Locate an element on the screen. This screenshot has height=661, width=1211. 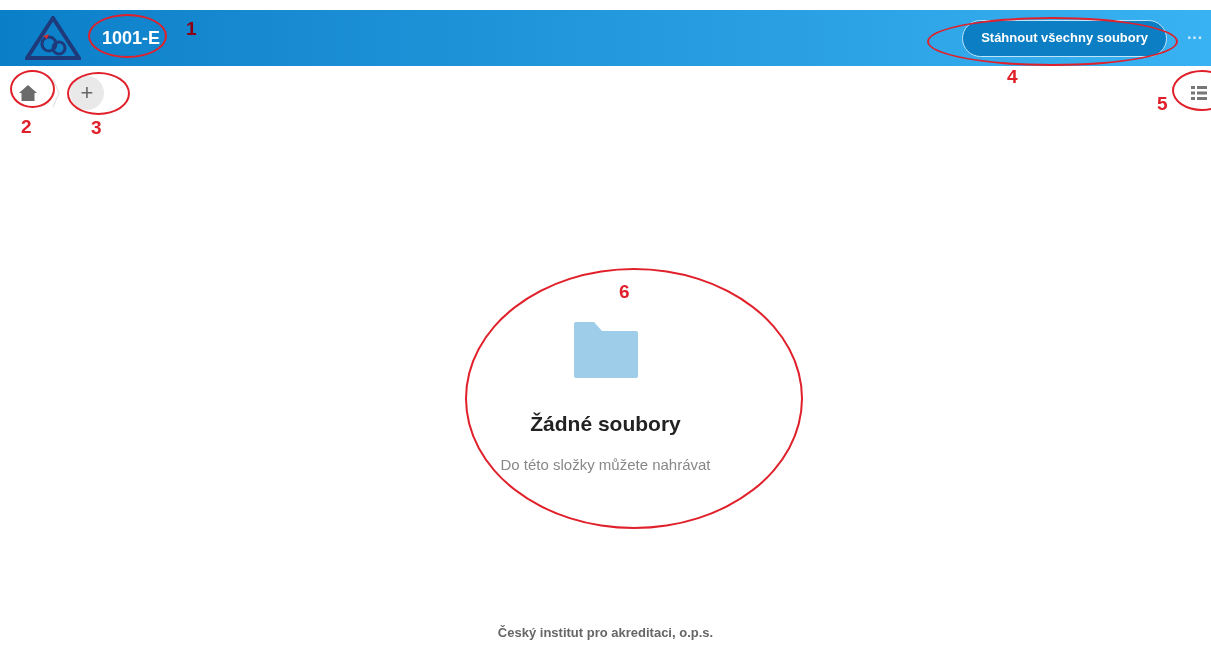
annotation-number: 1 is located at coordinates (191, 28).